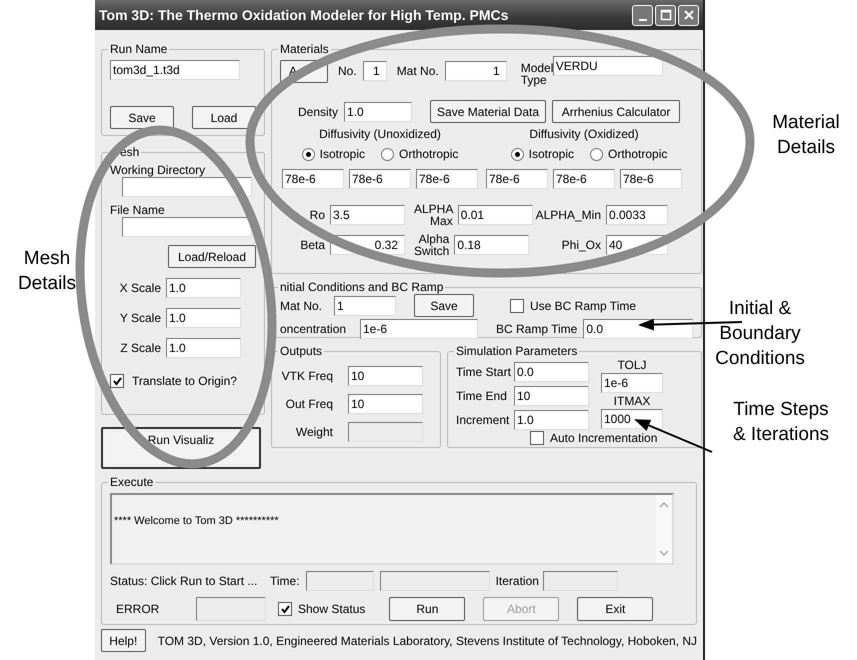 The image size is (857, 660). Describe the element at coordinates (419, 329) in the screenshot. I see `concentration-field: 1e-6` at that location.